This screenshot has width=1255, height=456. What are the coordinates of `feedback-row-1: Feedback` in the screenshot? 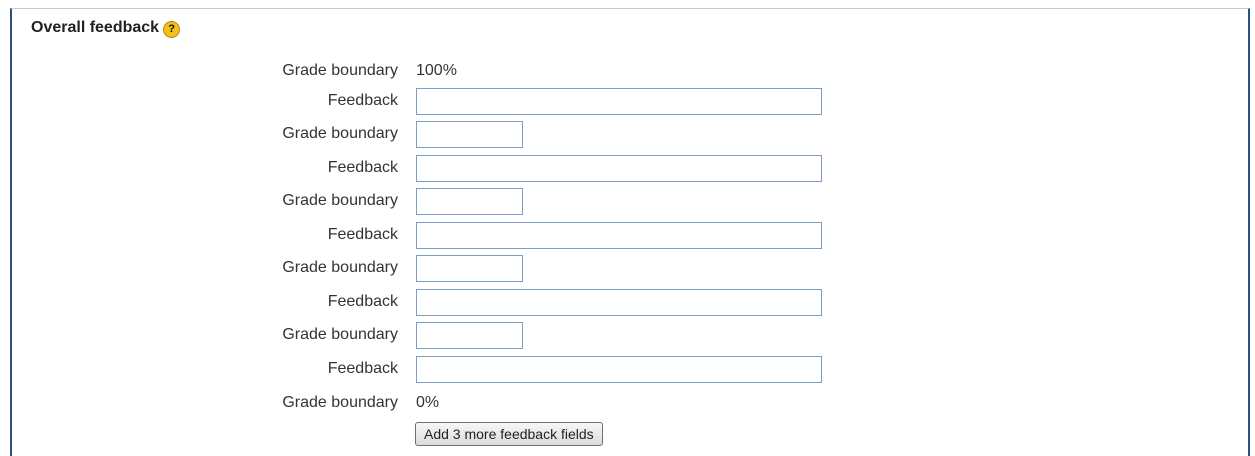 It's located at (632, 101).